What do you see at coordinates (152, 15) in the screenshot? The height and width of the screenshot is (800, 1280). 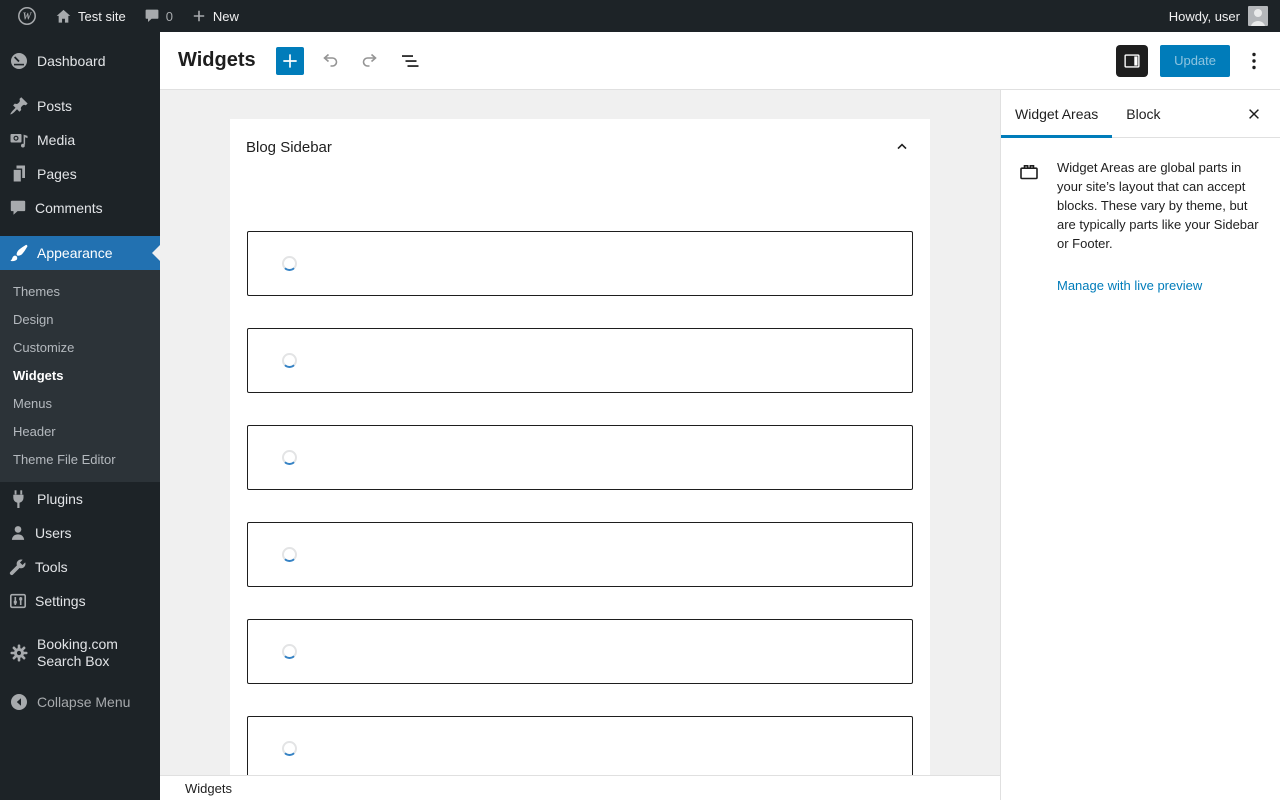 I see `comments-bubble-icon` at bounding box center [152, 15].